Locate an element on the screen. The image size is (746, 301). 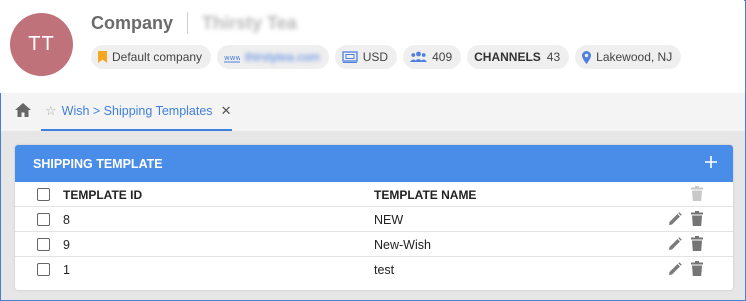
title-divider is located at coordinates (188, 23).